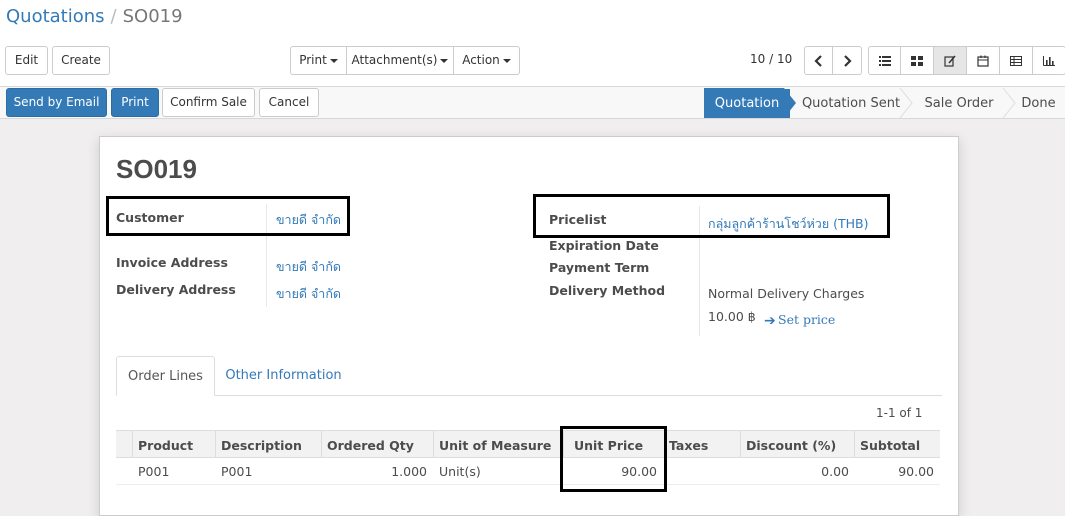  Describe the element at coordinates (890, 445) in the screenshot. I see `column-header-subtotal: Subtotal` at that location.